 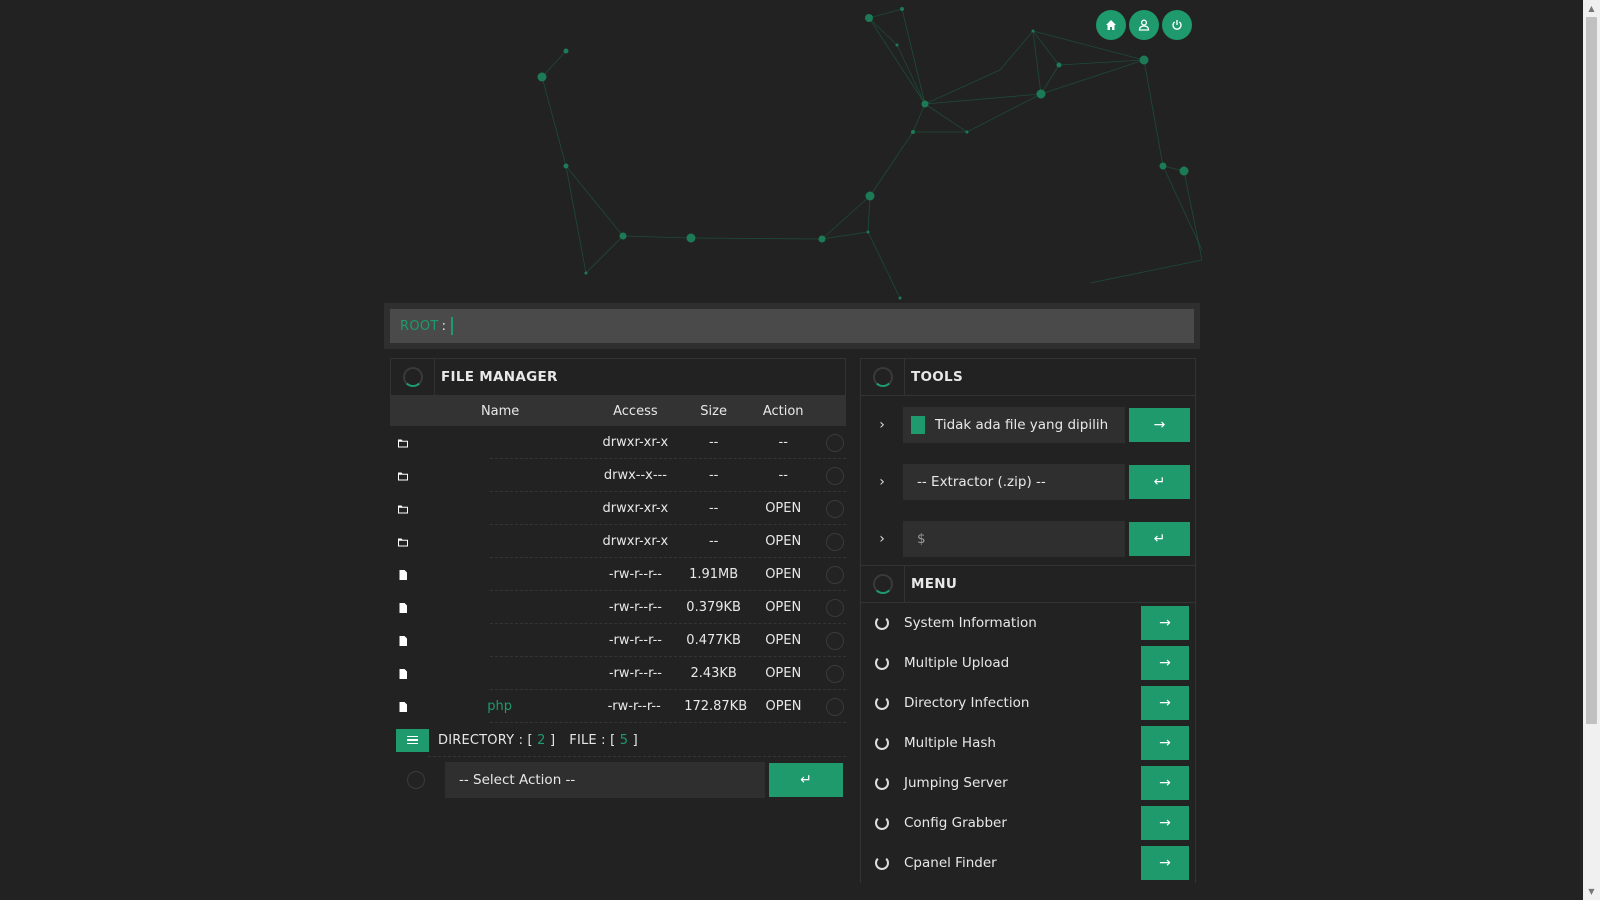 What do you see at coordinates (635, 411) in the screenshot?
I see `column-access: Access` at bounding box center [635, 411].